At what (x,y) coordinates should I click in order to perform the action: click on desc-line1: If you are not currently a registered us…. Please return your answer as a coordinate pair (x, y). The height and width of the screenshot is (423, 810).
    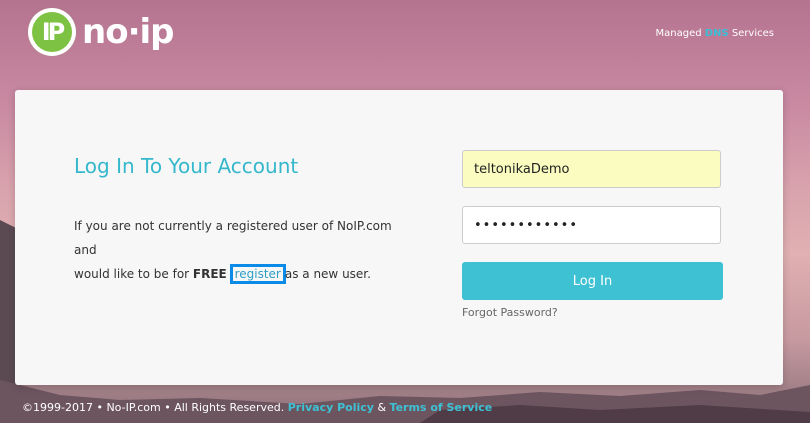
    Looking at the image, I should click on (233, 238).